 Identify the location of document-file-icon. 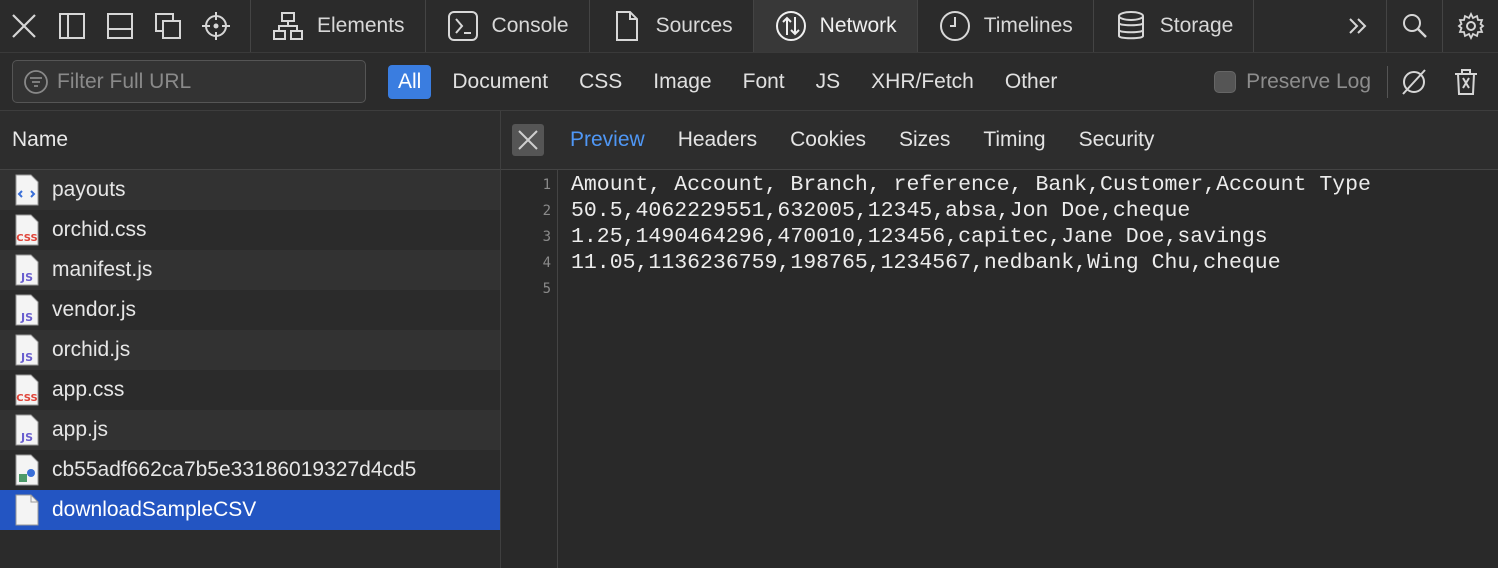
(27, 190).